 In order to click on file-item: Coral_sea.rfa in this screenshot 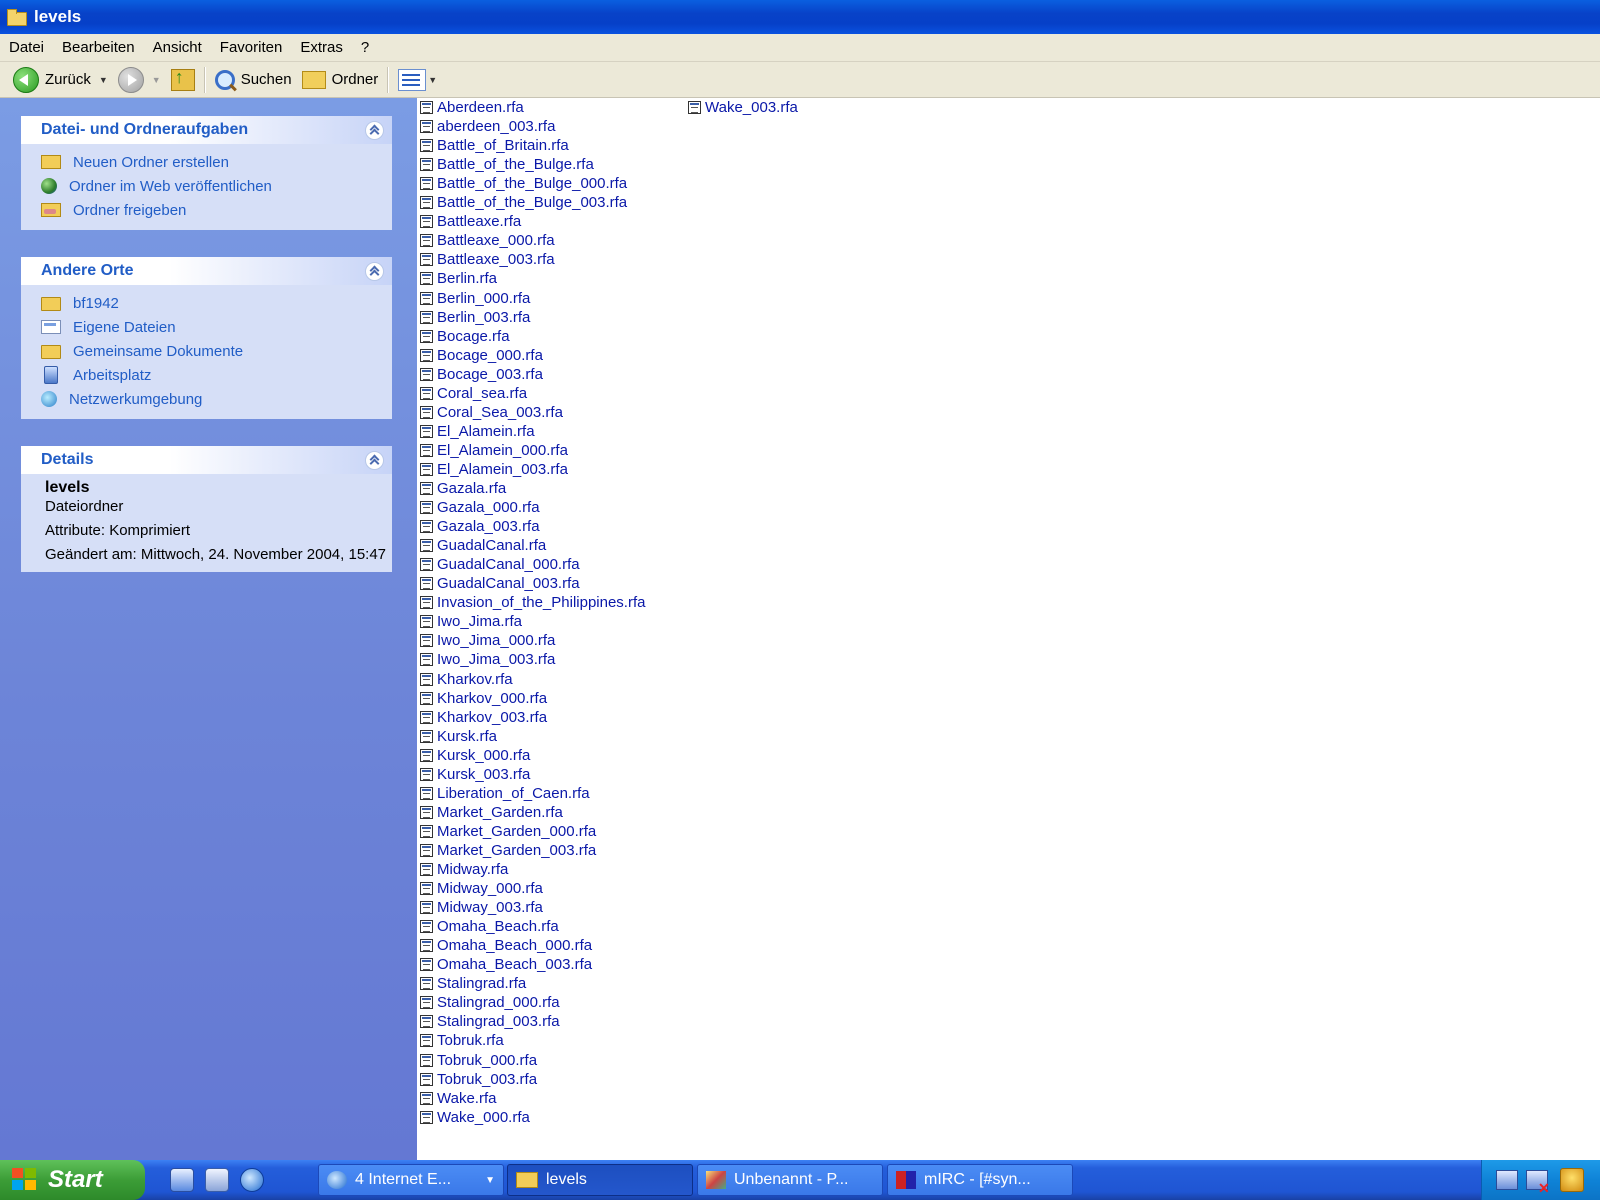, I will do `click(473, 393)`.